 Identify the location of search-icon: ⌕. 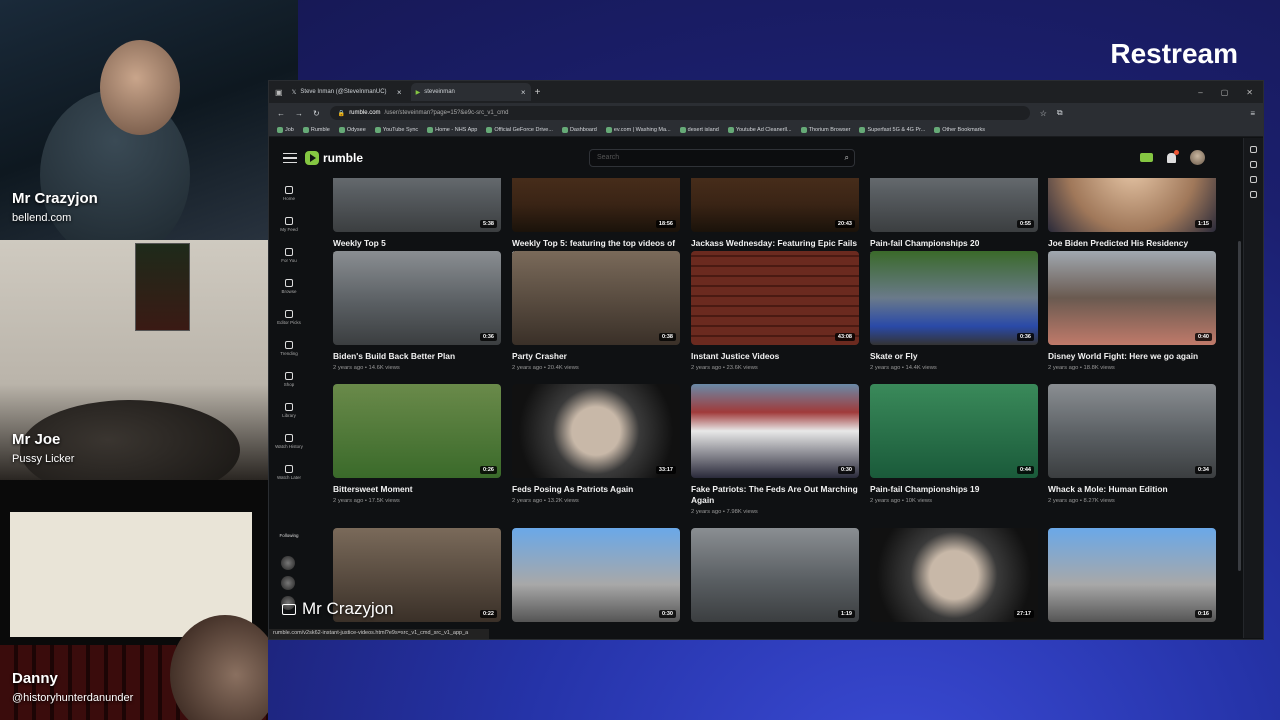
(847, 158).